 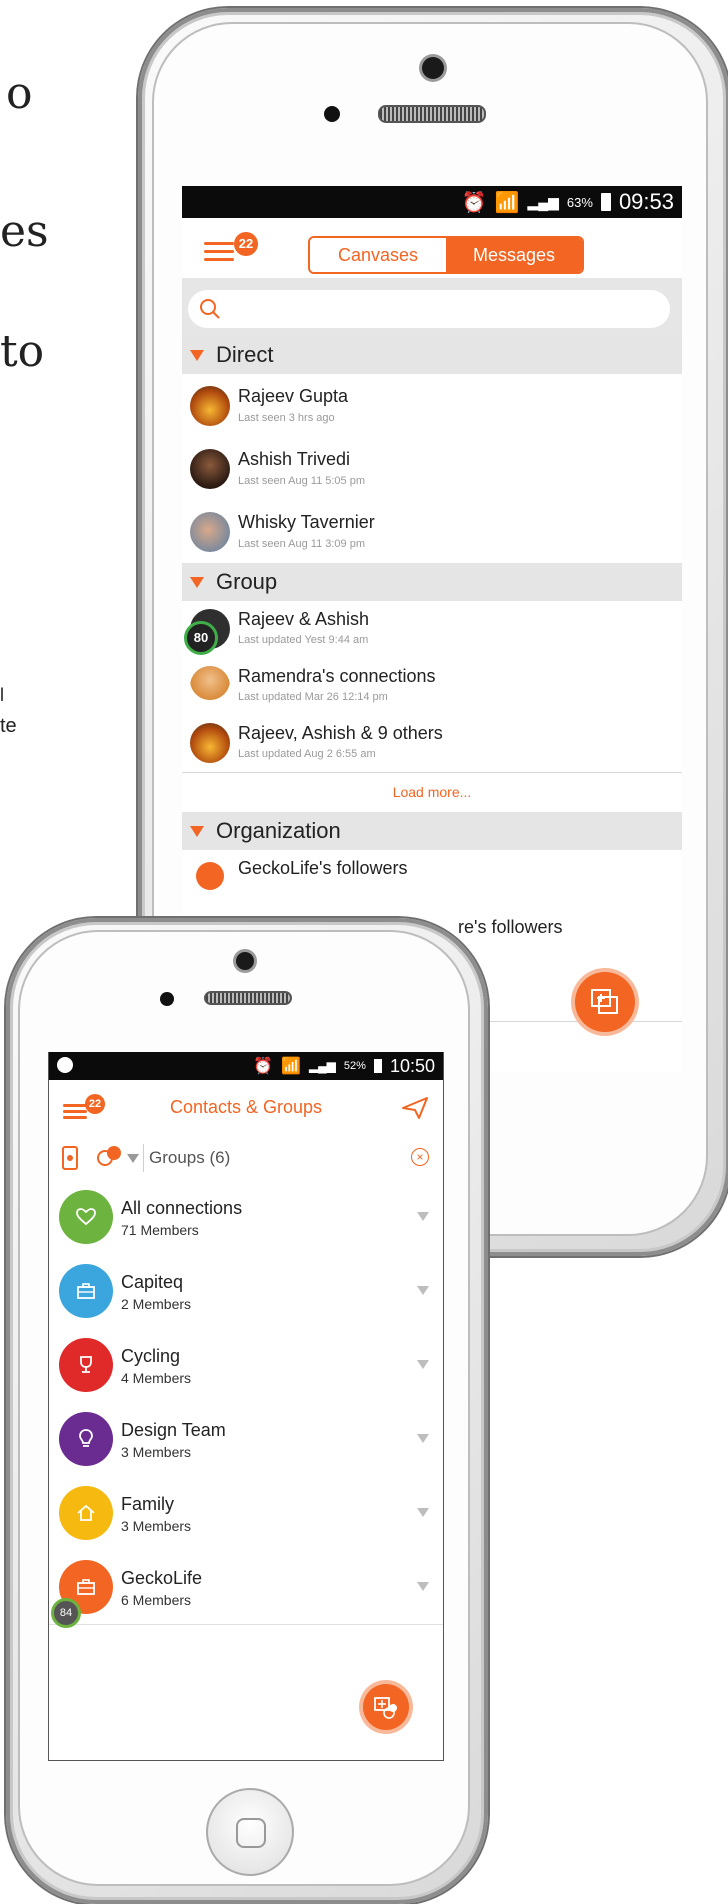 What do you see at coordinates (293, 396) in the screenshot?
I see `contact-name: Rajeev Gupta` at bounding box center [293, 396].